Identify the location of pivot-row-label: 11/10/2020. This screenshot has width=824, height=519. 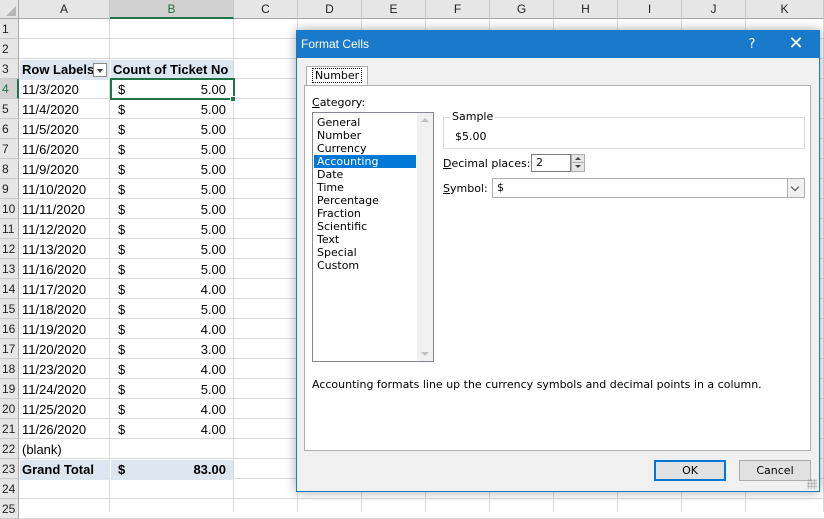
(65, 190).